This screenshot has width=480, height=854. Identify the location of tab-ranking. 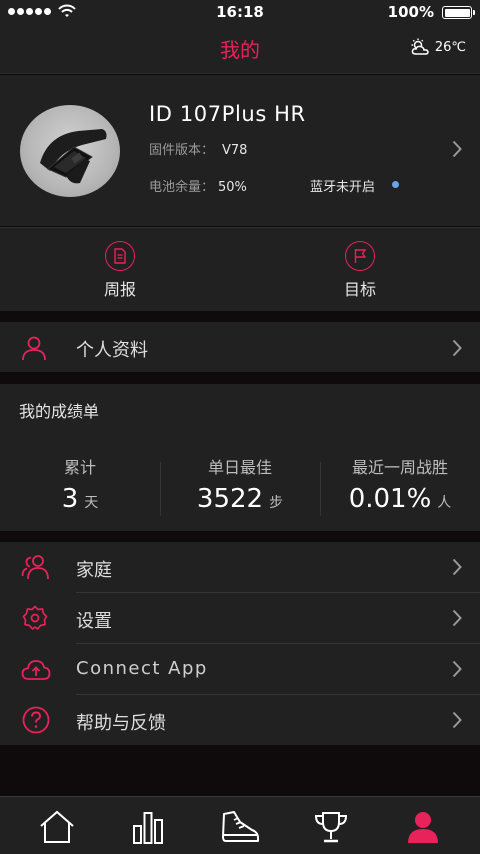
(331, 827).